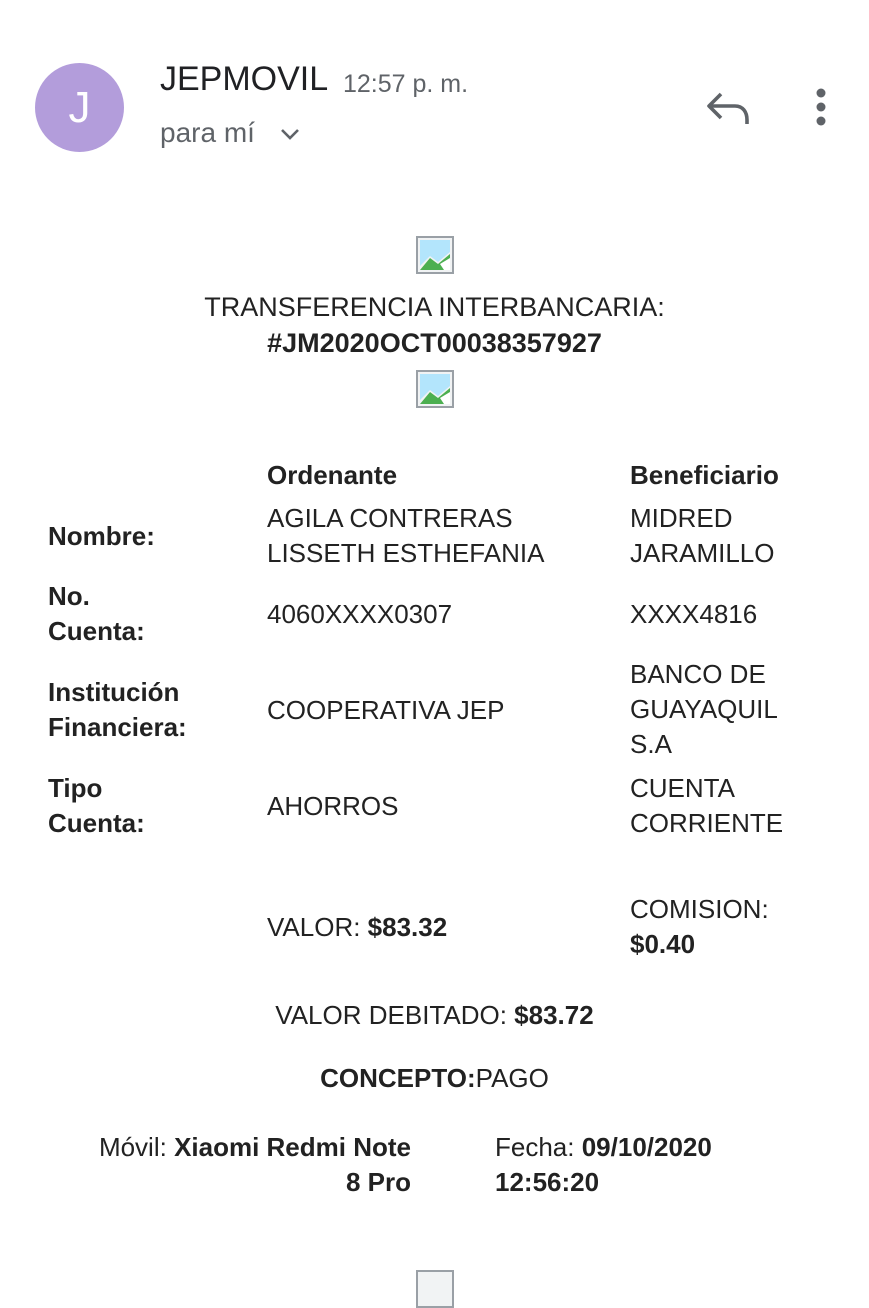  What do you see at coordinates (434, 1015) in the screenshot?
I see `valor-debitado: VALOR DEBITADO: $83.72` at bounding box center [434, 1015].